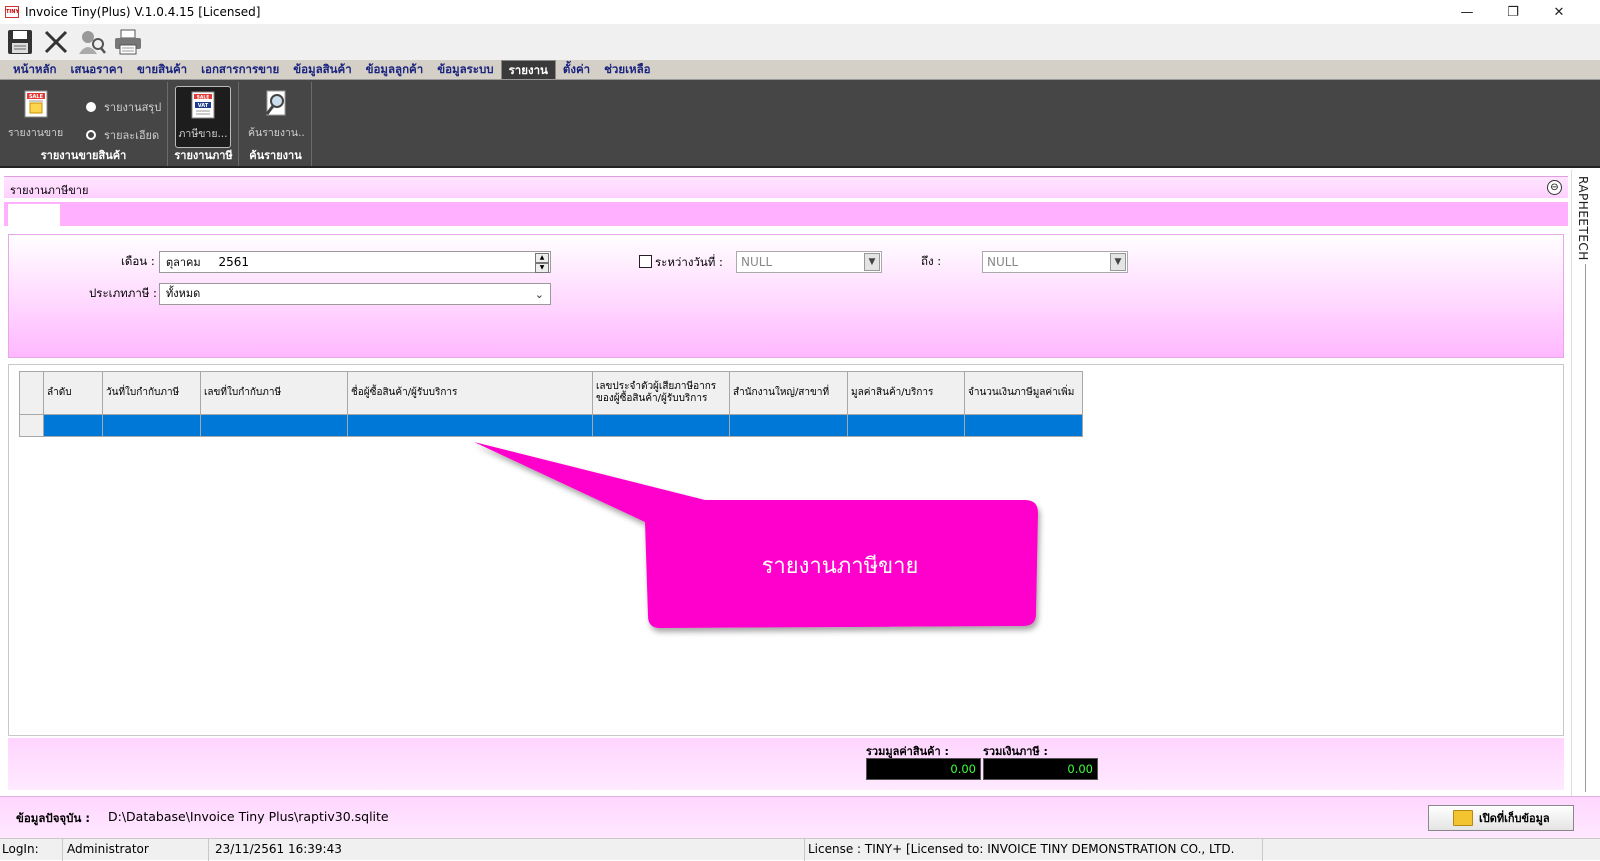 The height and width of the screenshot is (861, 1600). I want to click on current-datetime: 23/11/2561 16:39:43, so click(278, 849).